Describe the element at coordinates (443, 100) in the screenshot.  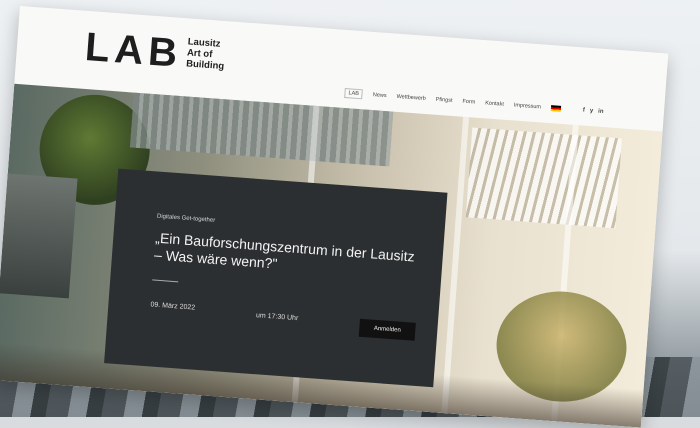
I see `nav-item-pfingst: Pfingst` at that location.